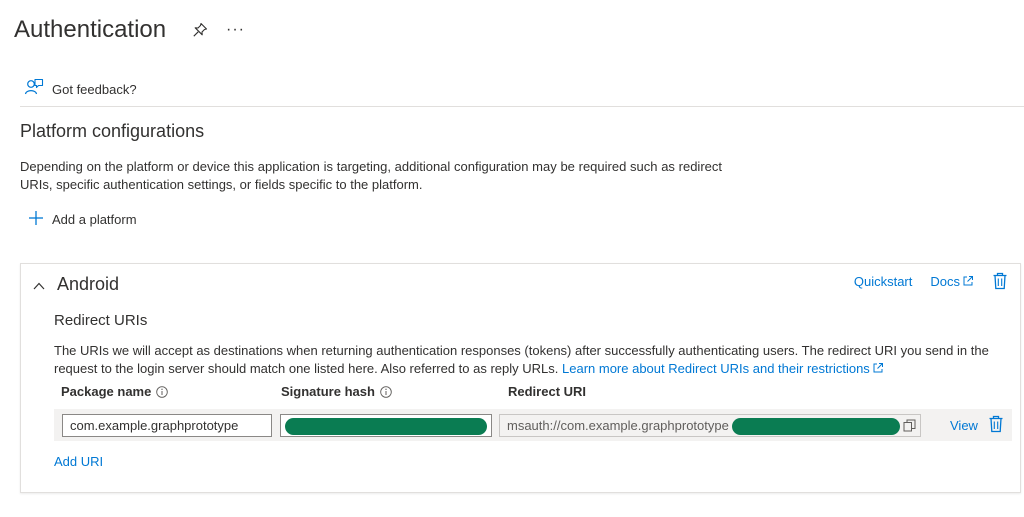  Describe the element at coordinates (88, 284) in the screenshot. I see `card-title: Android` at that location.